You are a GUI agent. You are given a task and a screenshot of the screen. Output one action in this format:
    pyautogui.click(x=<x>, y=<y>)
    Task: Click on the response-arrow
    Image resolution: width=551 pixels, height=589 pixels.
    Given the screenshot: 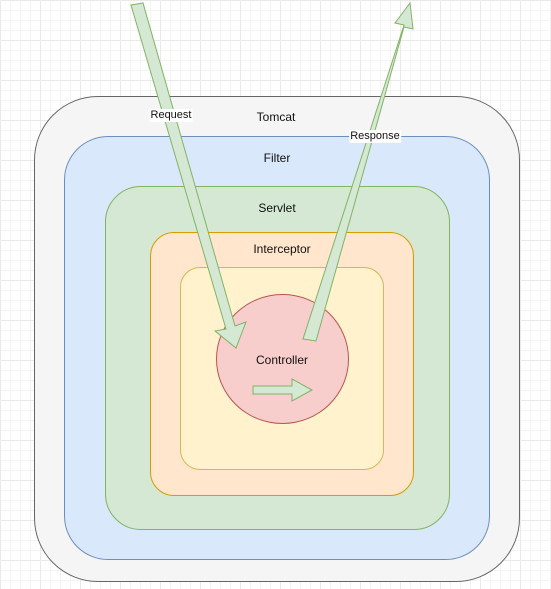 What is the action you would take?
    pyautogui.click(x=358, y=171)
    